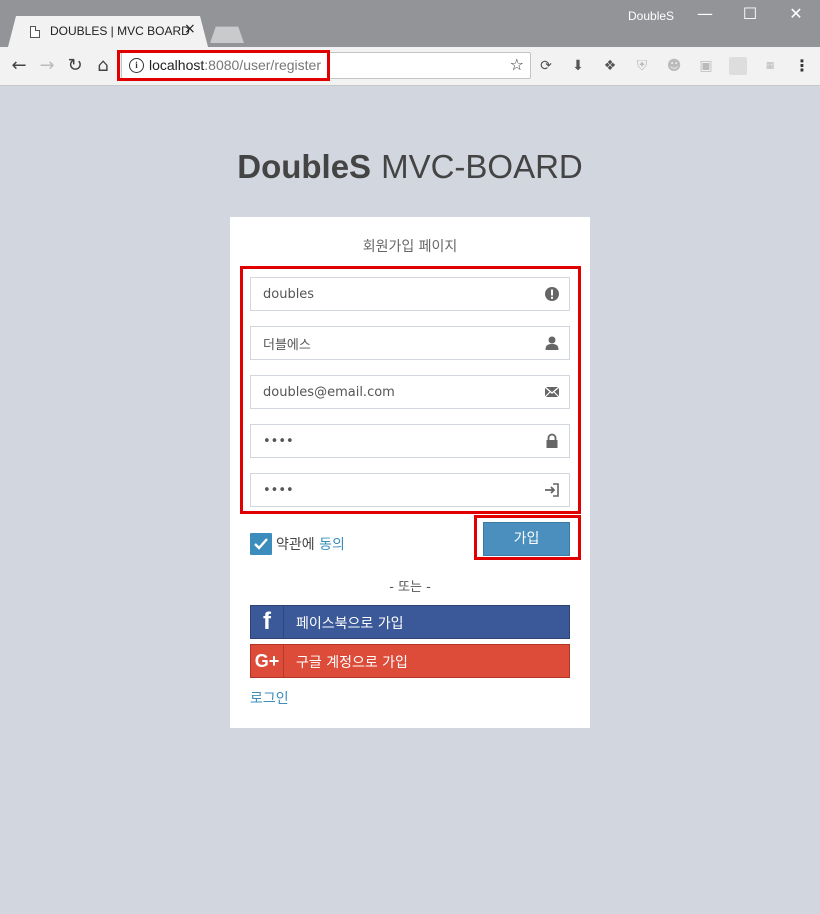 Image resolution: width=820 pixels, height=914 pixels. What do you see at coordinates (705, 13) in the screenshot?
I see `minimize-icon: —` at bounding box center [705, 13].